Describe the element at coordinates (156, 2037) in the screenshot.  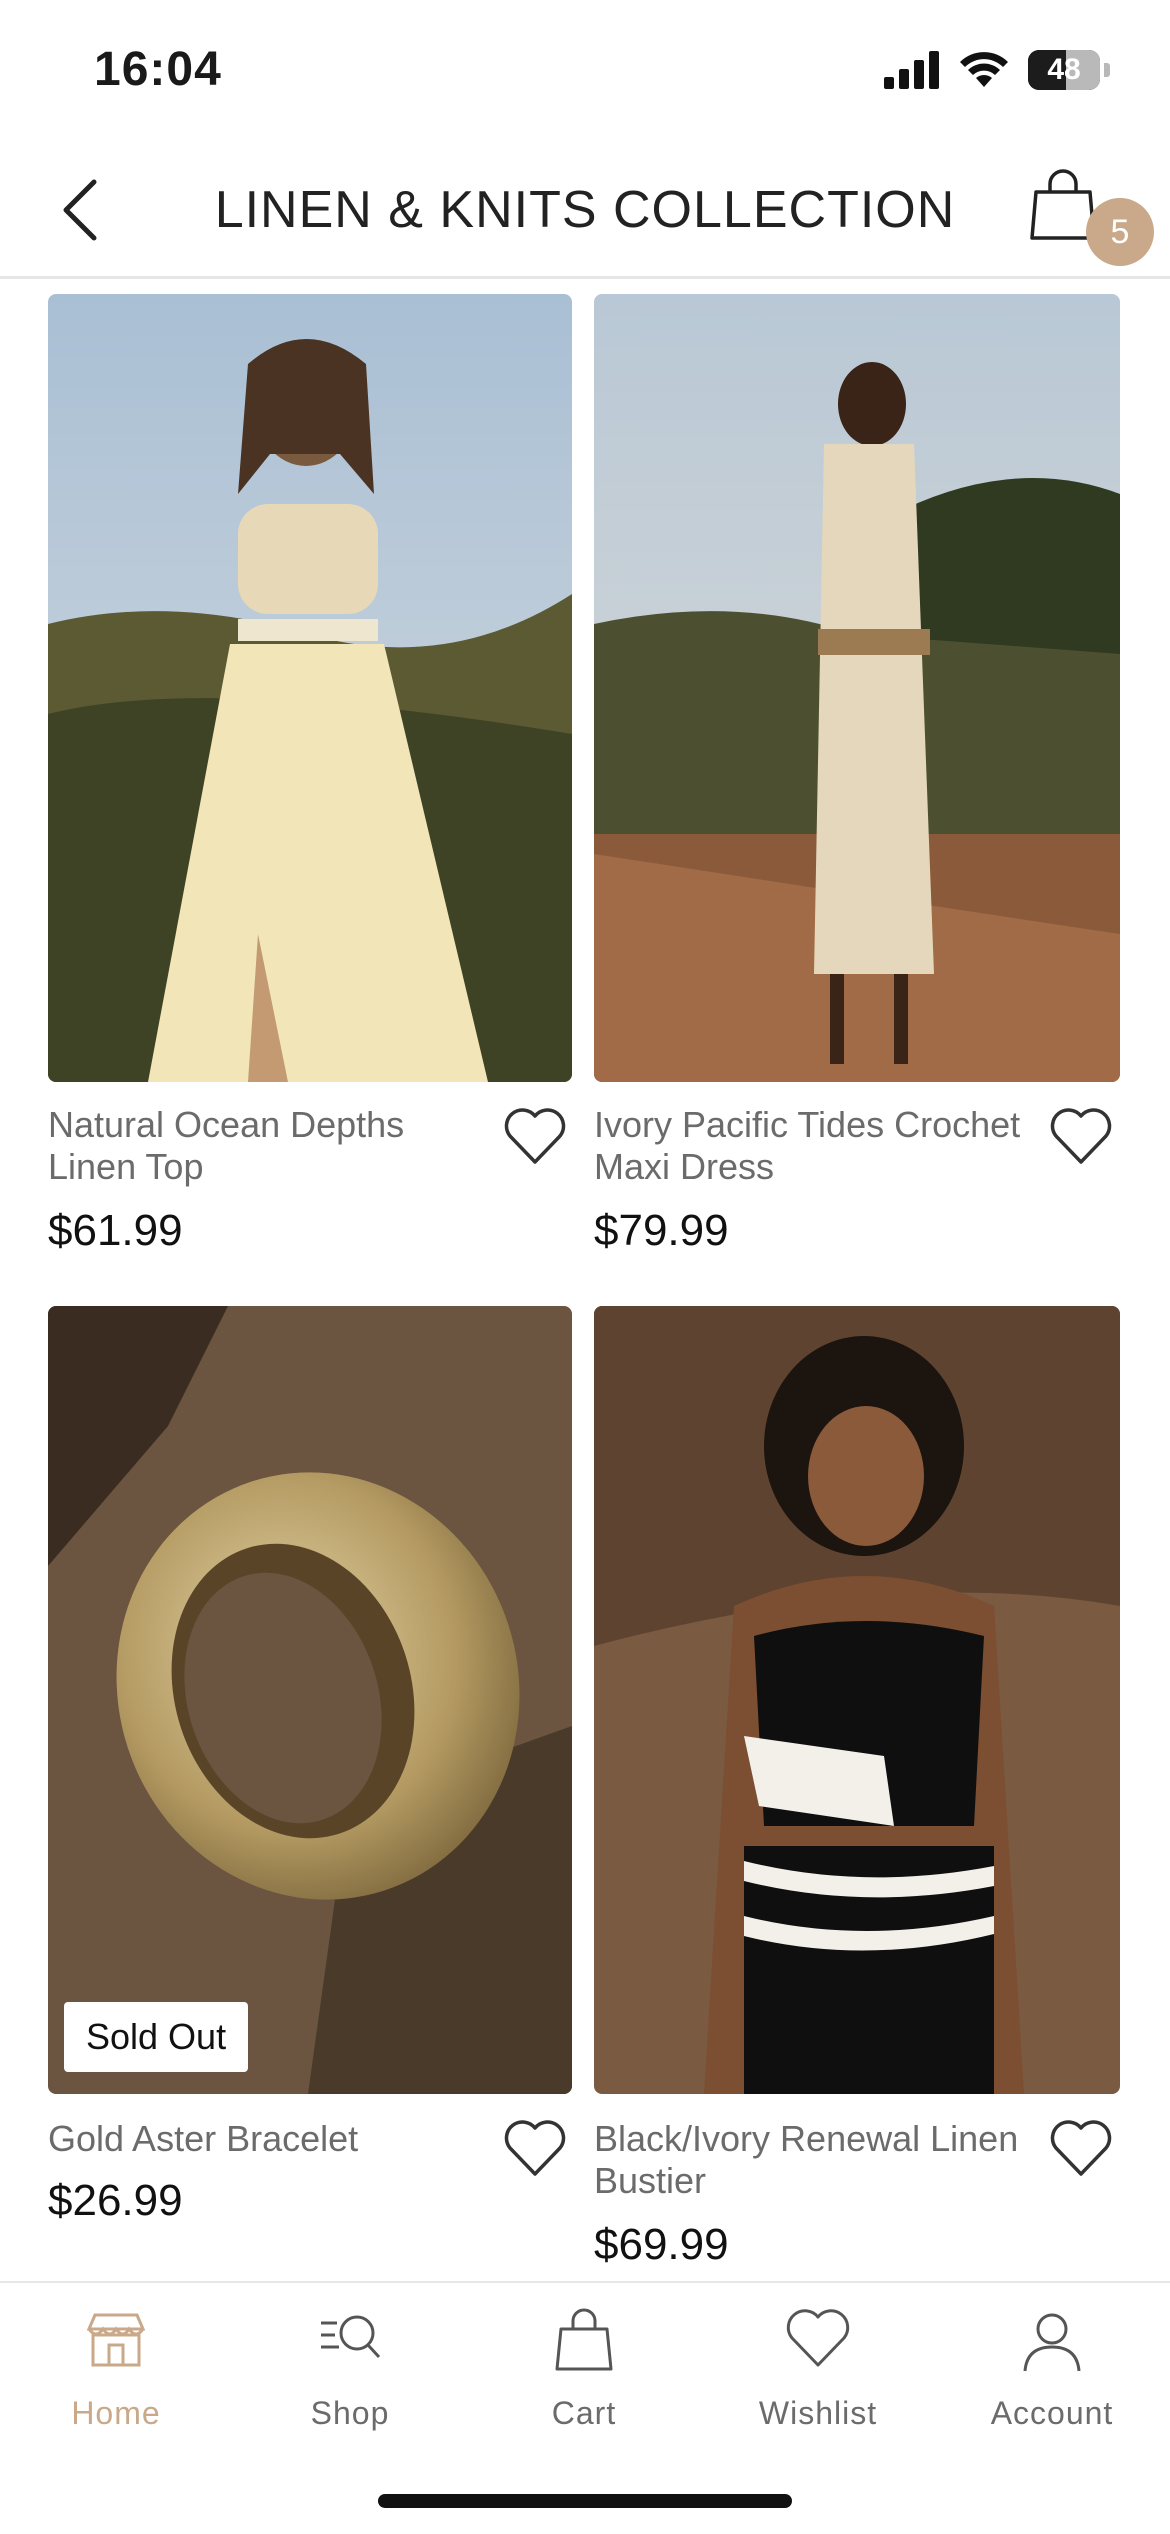
I see `sold-out-badge: Sold Out` at that location.